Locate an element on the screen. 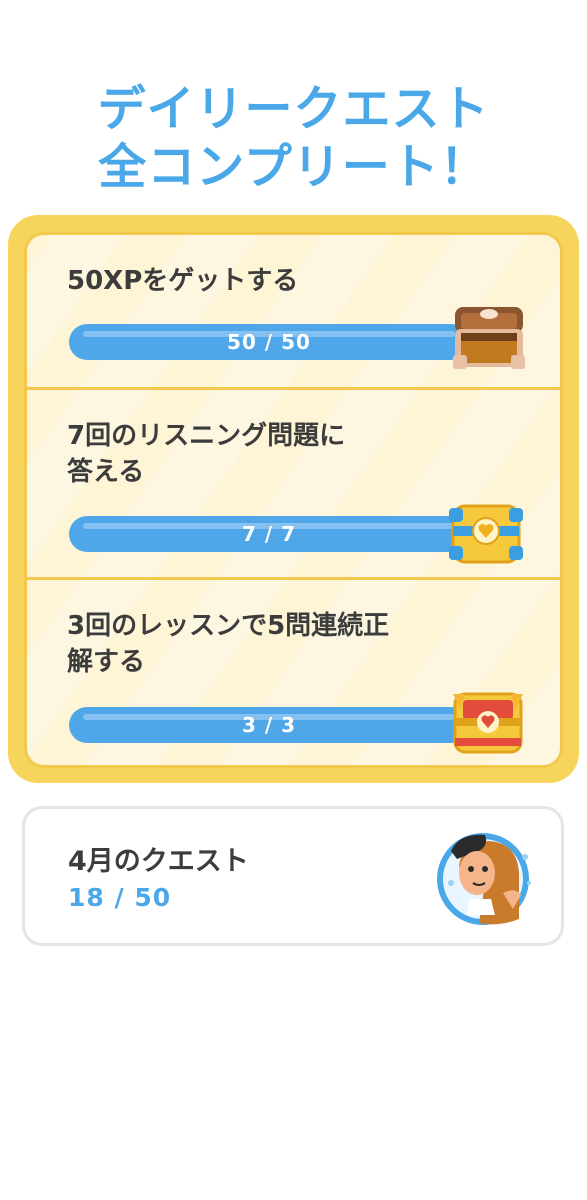 This screenshot has width=587, height=1200. monthly-quest-card: 4月のクエスト 18 / 50 is located at coordinates (293, 876).